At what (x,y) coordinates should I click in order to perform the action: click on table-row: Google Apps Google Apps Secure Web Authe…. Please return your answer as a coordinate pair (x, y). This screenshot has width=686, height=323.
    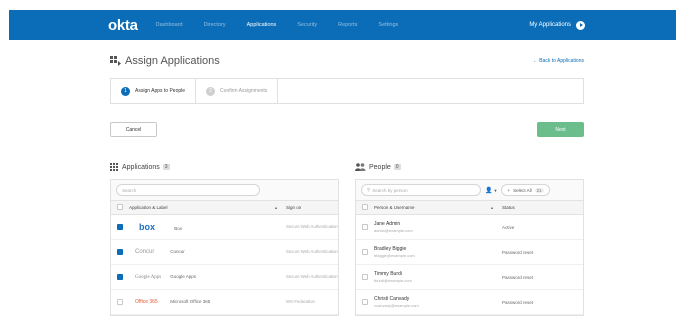
    Looking at the image, I should click on (224, 277).